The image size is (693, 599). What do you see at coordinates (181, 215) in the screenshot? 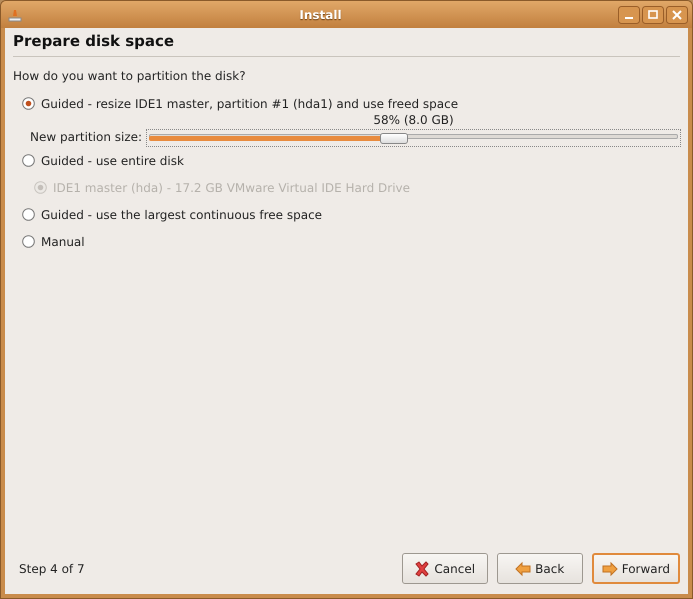
I see `option-label: Guided - use the largest continuous free space` at bounding box center [181, 215].